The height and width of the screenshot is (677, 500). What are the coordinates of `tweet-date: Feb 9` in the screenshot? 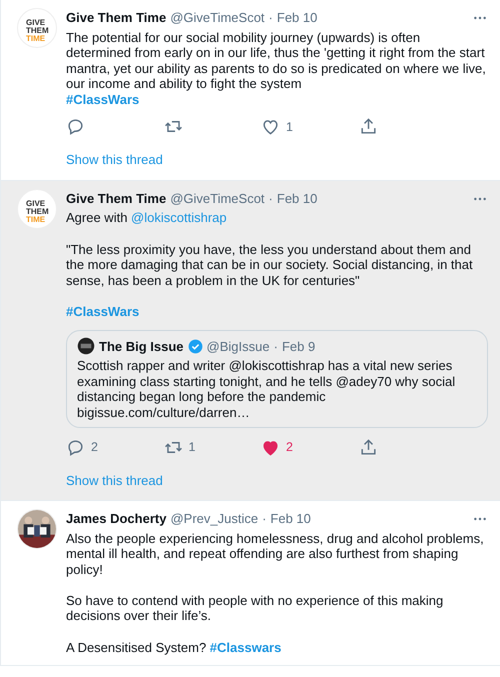 It's located at (299, 346).